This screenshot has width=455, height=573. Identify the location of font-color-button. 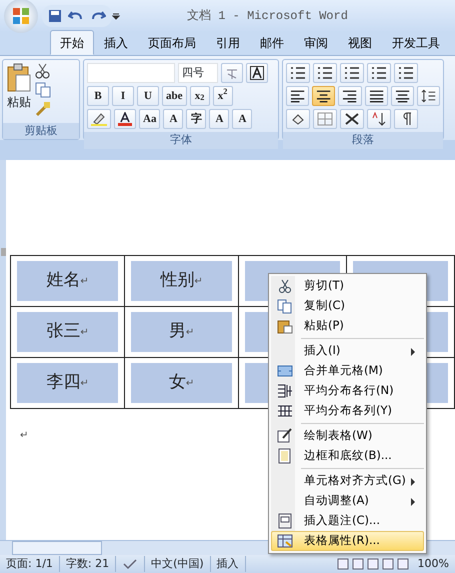
(125, 119).